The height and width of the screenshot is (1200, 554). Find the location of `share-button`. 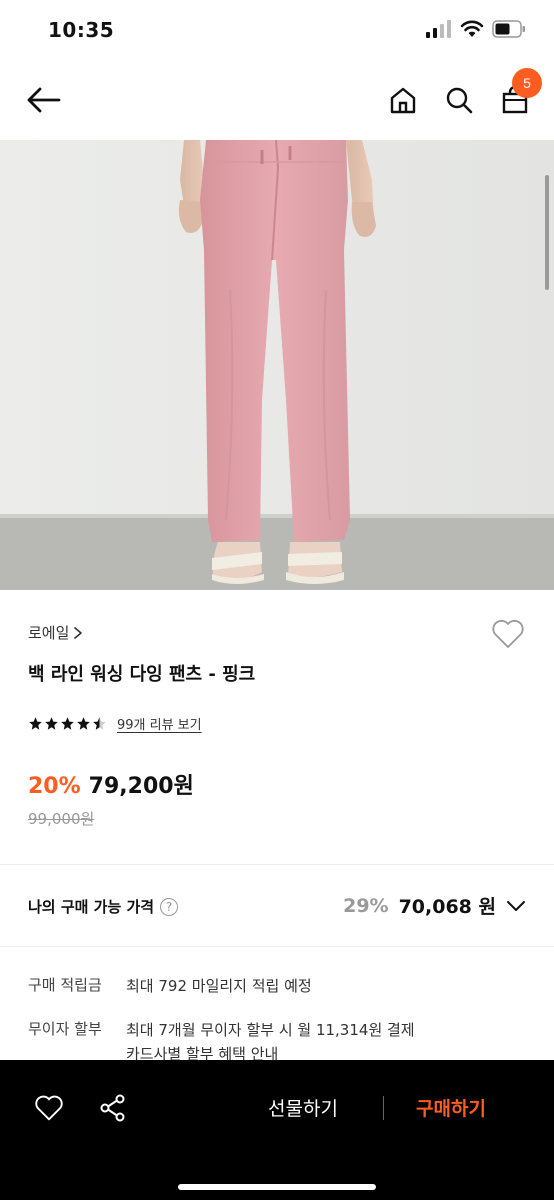

share-button is located at coordinates (113, 1108).